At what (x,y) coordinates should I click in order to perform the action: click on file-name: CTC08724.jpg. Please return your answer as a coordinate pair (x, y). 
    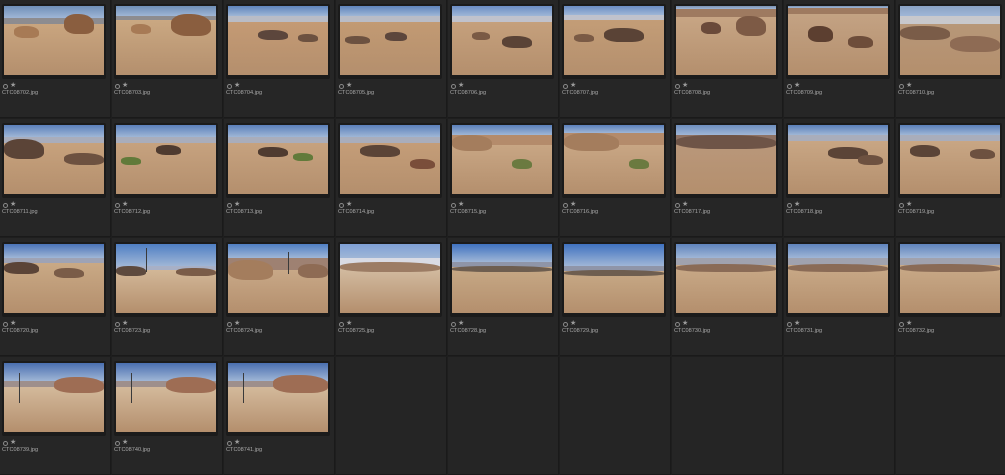
    Looking at the image, I should click on (244, 331).